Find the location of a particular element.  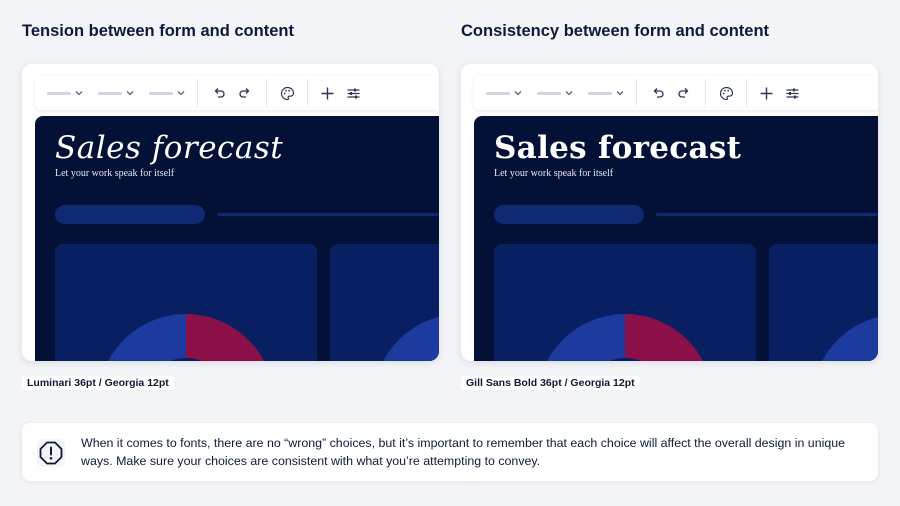

panel-heading-tension: Tension between form and content is located at coordinates (158, 31).